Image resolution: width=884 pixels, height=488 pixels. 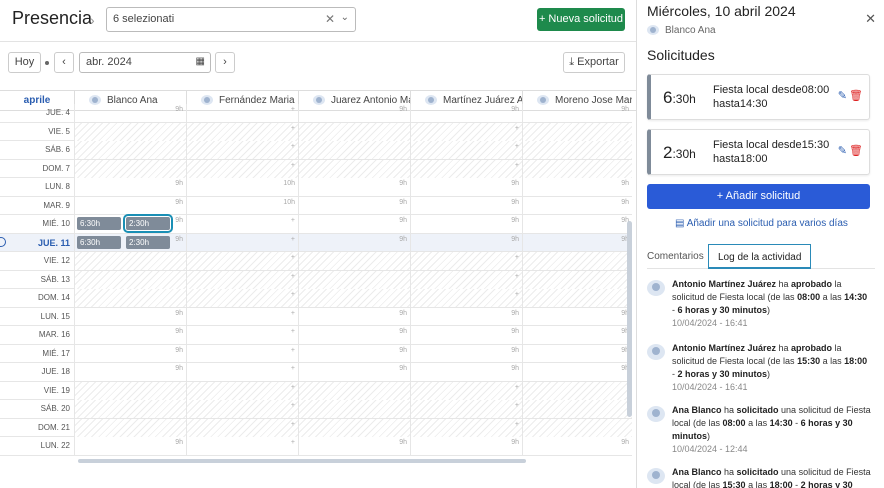 What do you see at coordinates (330, 19) in the screenshot?
I see `clear-icon: ✕` at bounding box center [330, 19].